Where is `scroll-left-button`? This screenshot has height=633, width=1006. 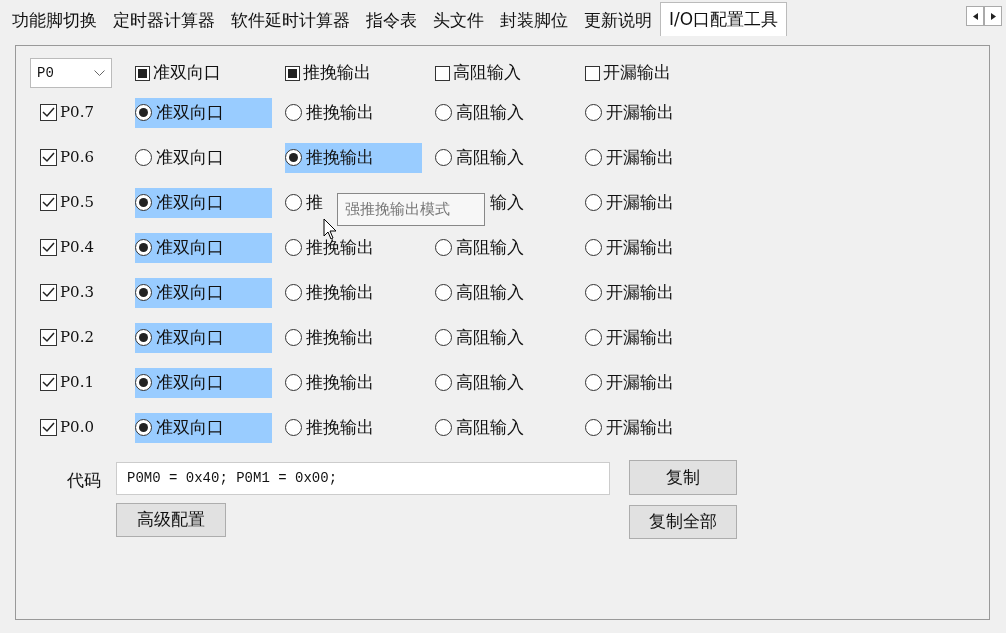 scroll-left-button is located at coordinates (975, 16).